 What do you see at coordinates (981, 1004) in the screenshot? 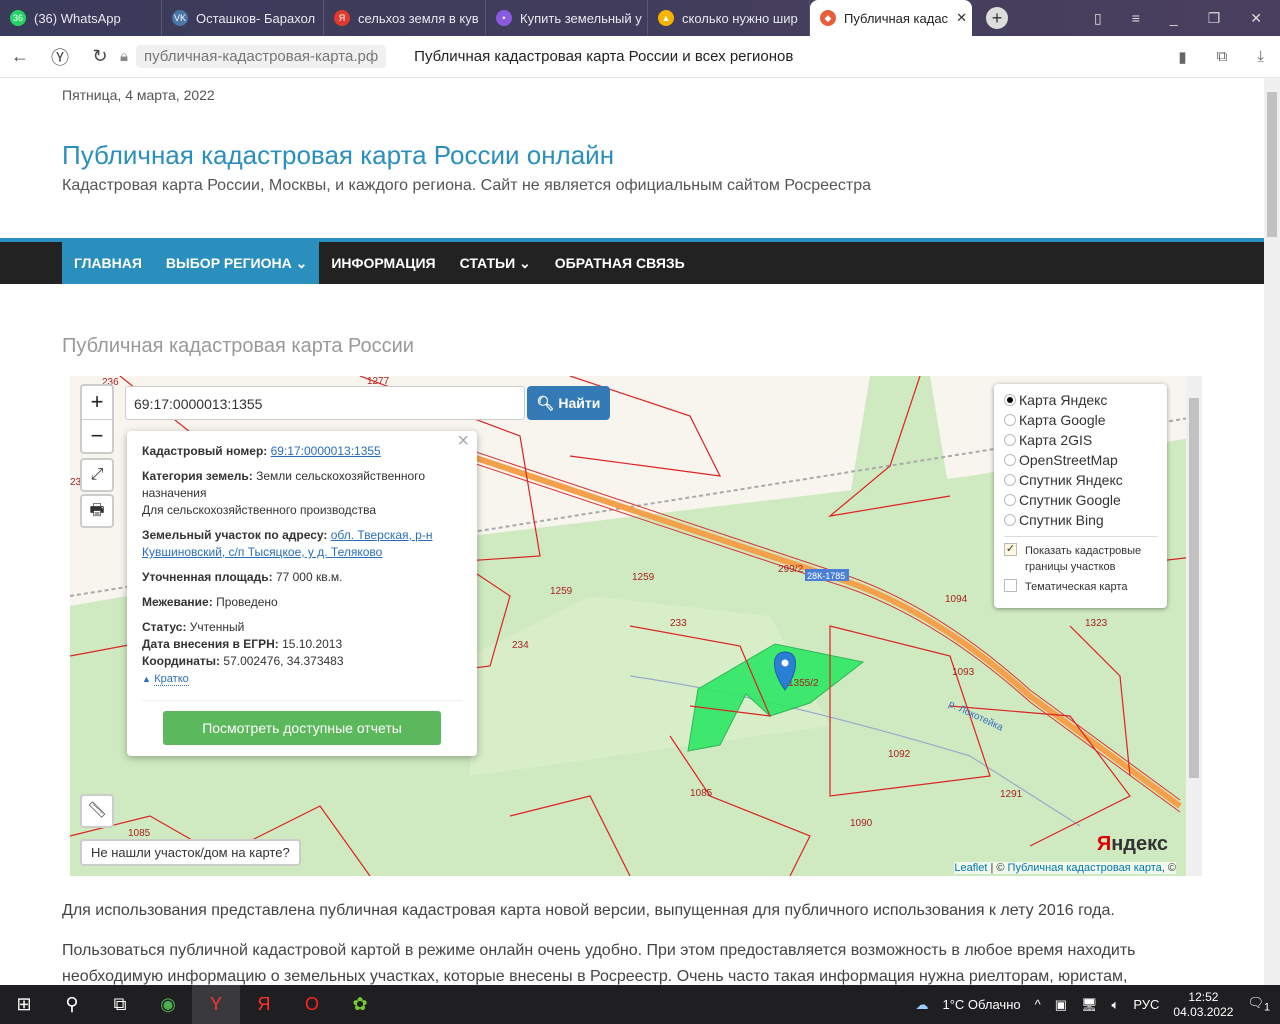
I see `weather: 1°C Облачно` at bounding box center [981, 1004].